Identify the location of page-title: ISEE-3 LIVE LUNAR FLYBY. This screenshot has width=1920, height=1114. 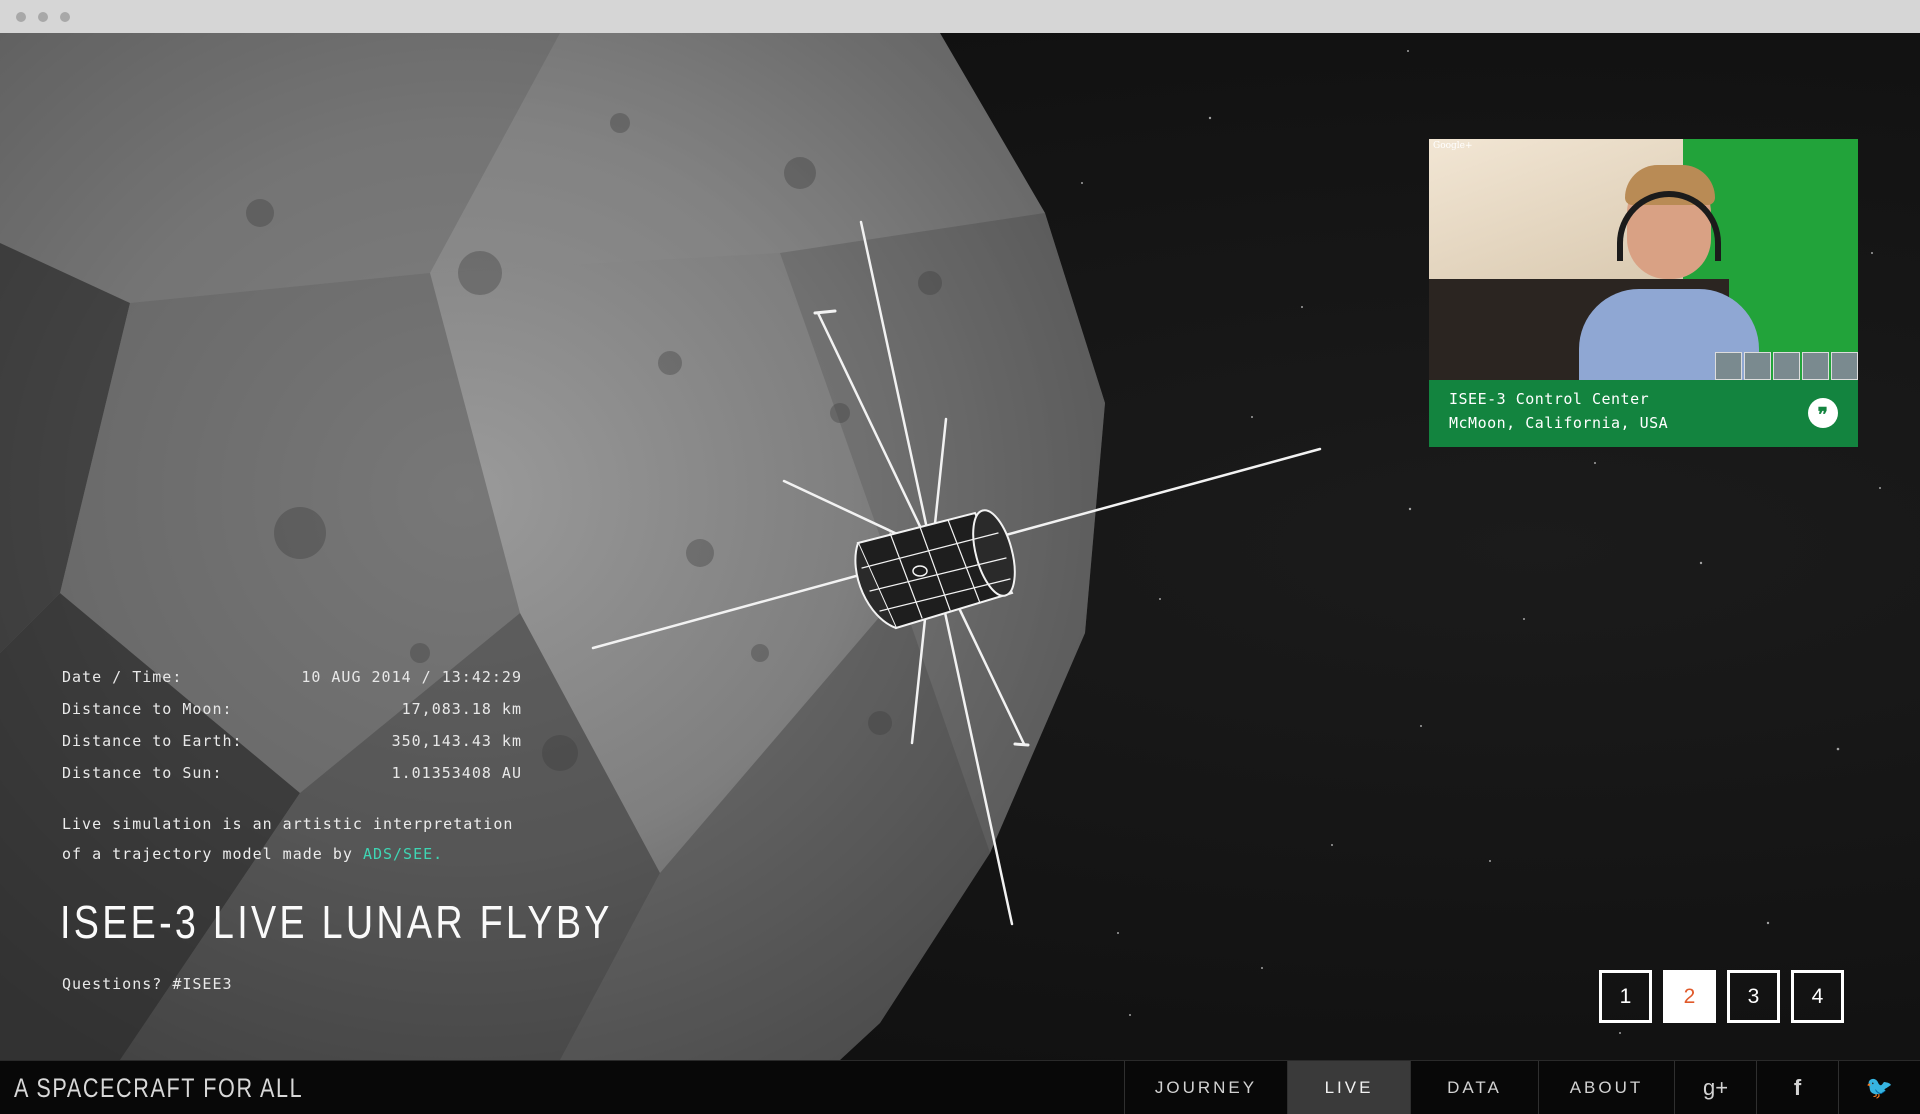
(336, 922).